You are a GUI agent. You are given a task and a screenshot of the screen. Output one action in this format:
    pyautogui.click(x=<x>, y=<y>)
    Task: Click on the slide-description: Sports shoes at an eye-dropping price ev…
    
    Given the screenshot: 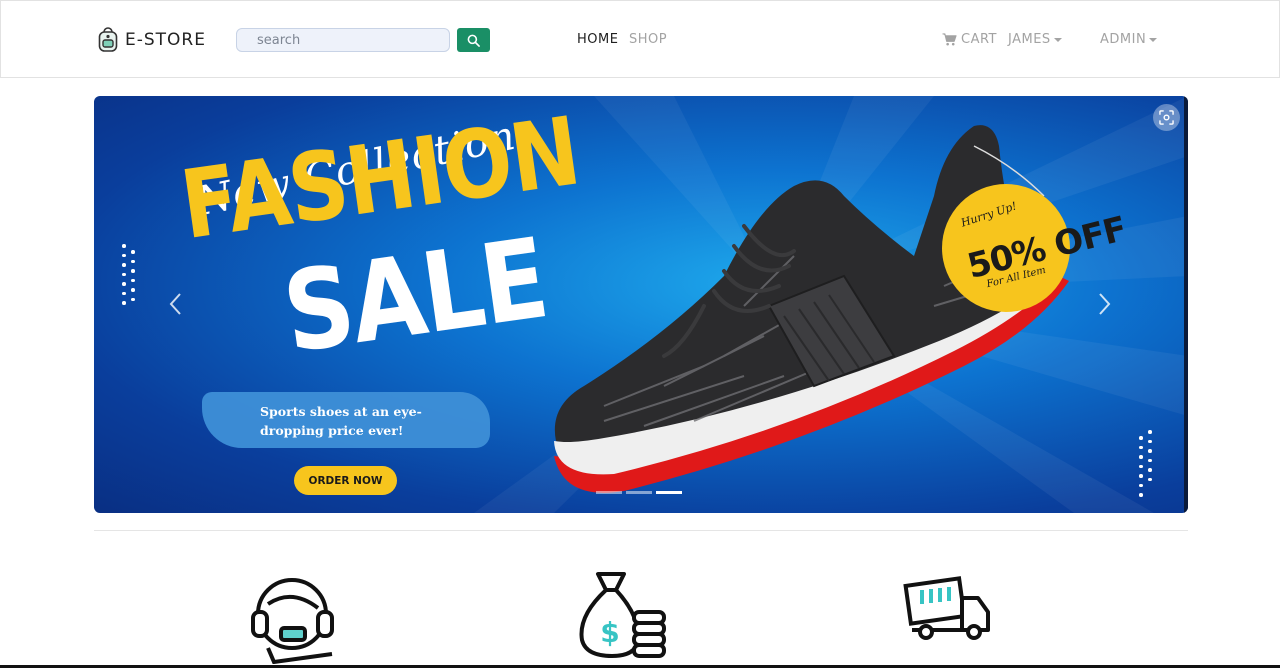 What is the action you would take?
    pyautogui.click(x=341, y=421)
    